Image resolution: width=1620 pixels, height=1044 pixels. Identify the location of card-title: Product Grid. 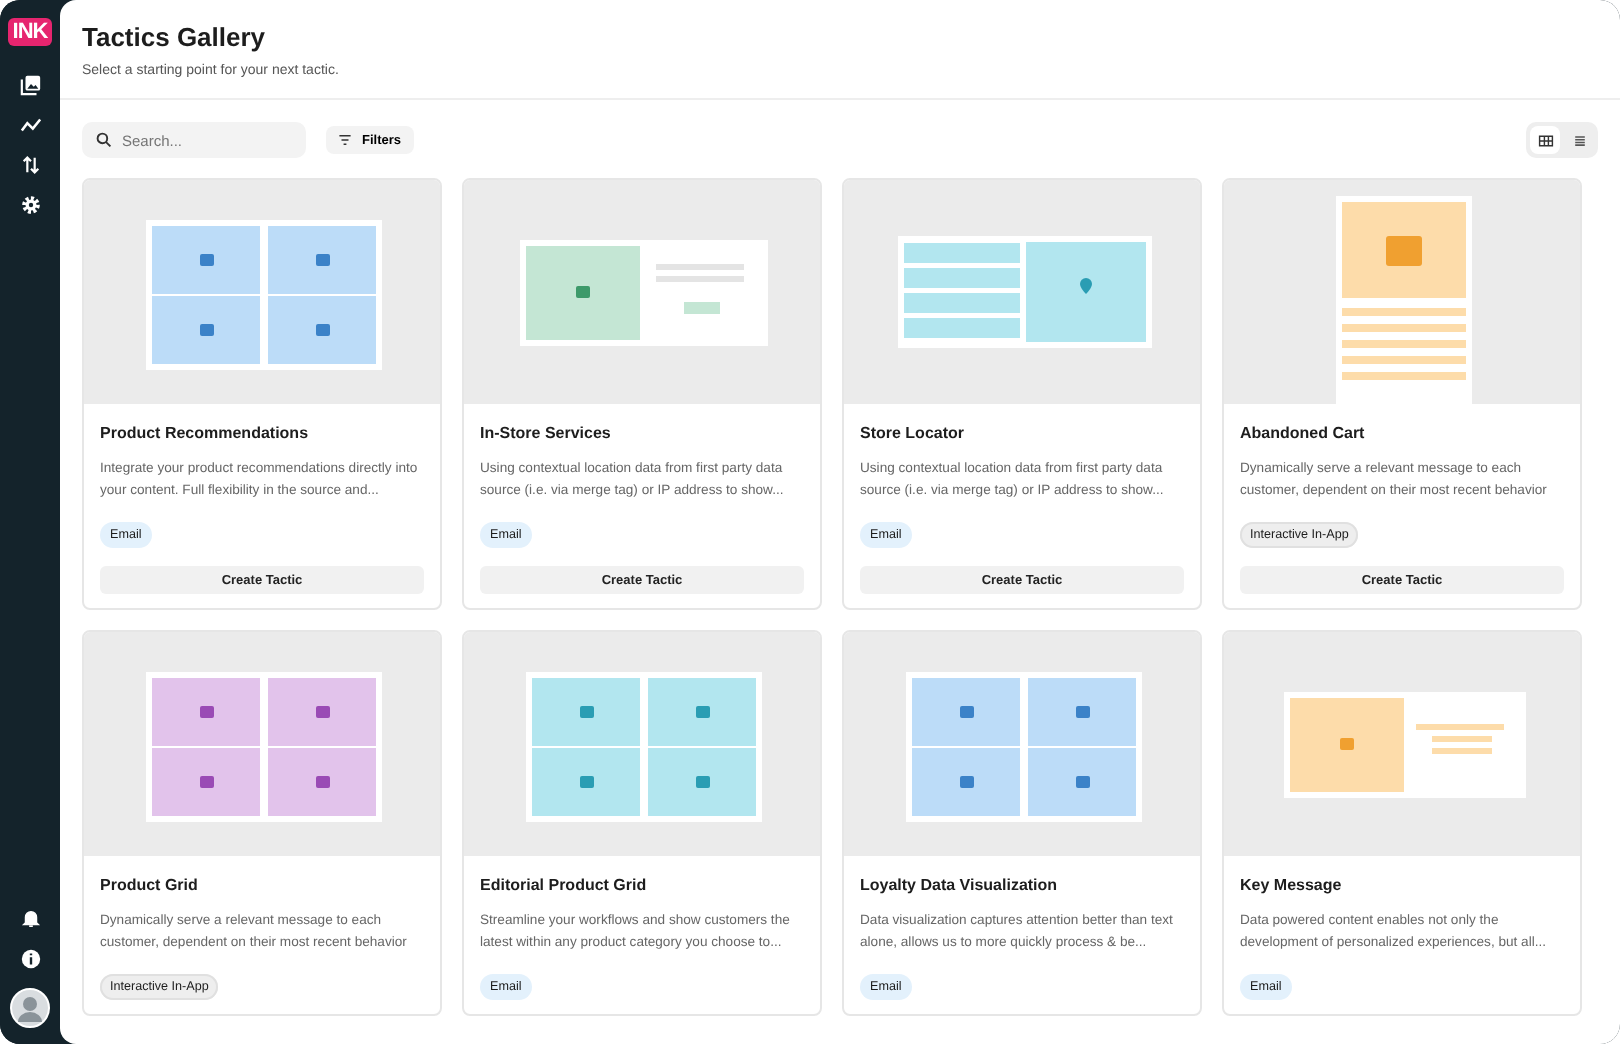
(150, 885).